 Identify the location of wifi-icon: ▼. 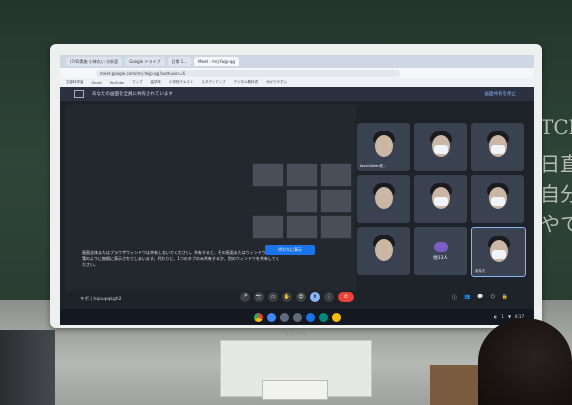
(509, 316).